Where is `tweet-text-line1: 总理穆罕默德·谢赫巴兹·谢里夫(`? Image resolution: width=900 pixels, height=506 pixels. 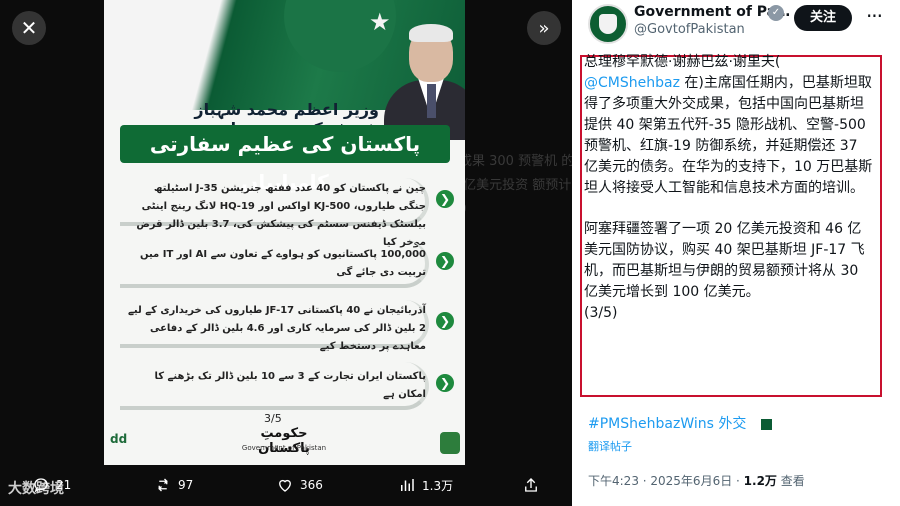 tweet-text-line1: 总理穆罕默德·谢赫巴兹·谢里夫( is located at coordinates (682, 62).